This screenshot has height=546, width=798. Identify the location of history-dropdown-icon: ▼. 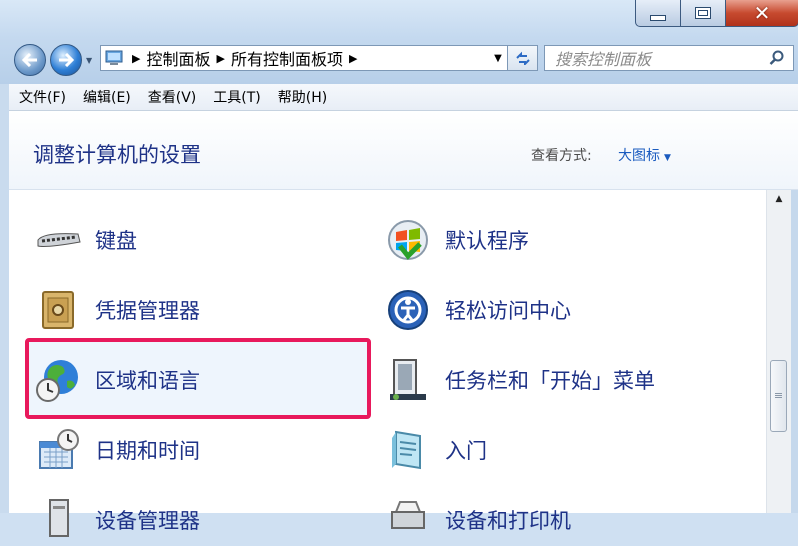
(91, 61).